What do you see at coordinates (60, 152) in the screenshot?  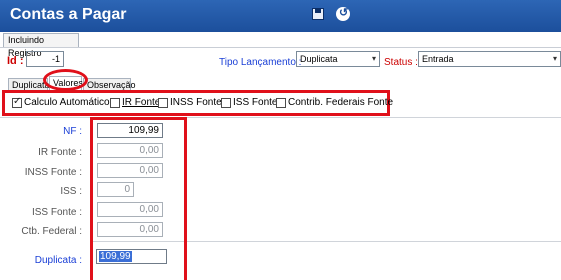 I see `ir-fonte-label: IR Fonte :` at bounding box center [60, 152].